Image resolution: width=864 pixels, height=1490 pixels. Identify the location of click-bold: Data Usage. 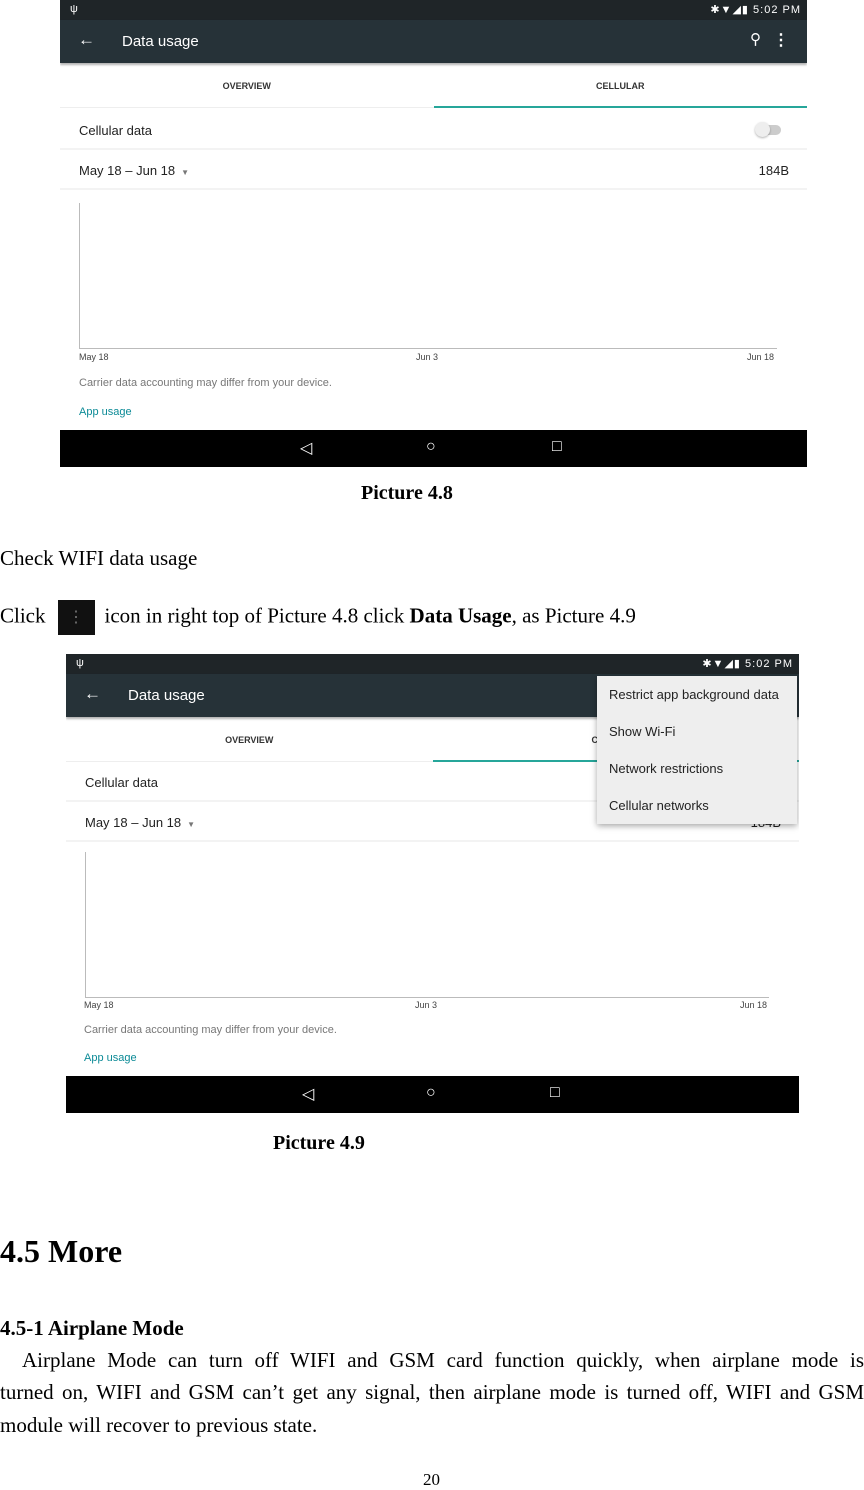
(460, 615).